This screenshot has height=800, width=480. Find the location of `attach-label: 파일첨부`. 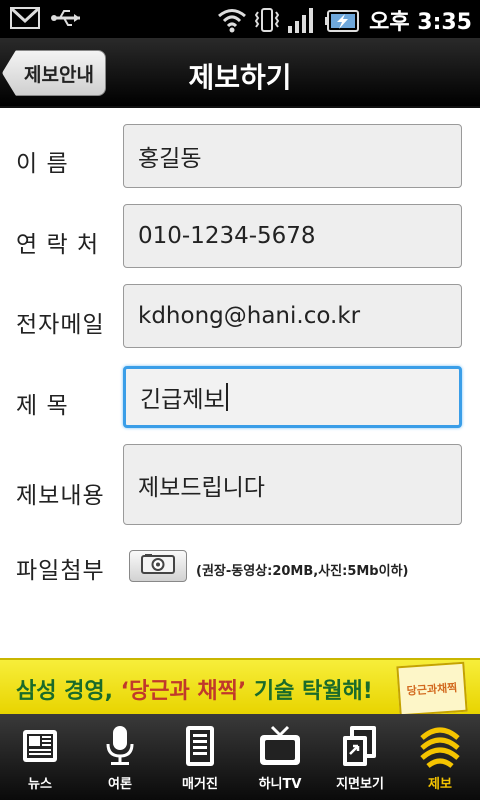

attach-label: 파일첨부 is located at coordinates (60, 571).